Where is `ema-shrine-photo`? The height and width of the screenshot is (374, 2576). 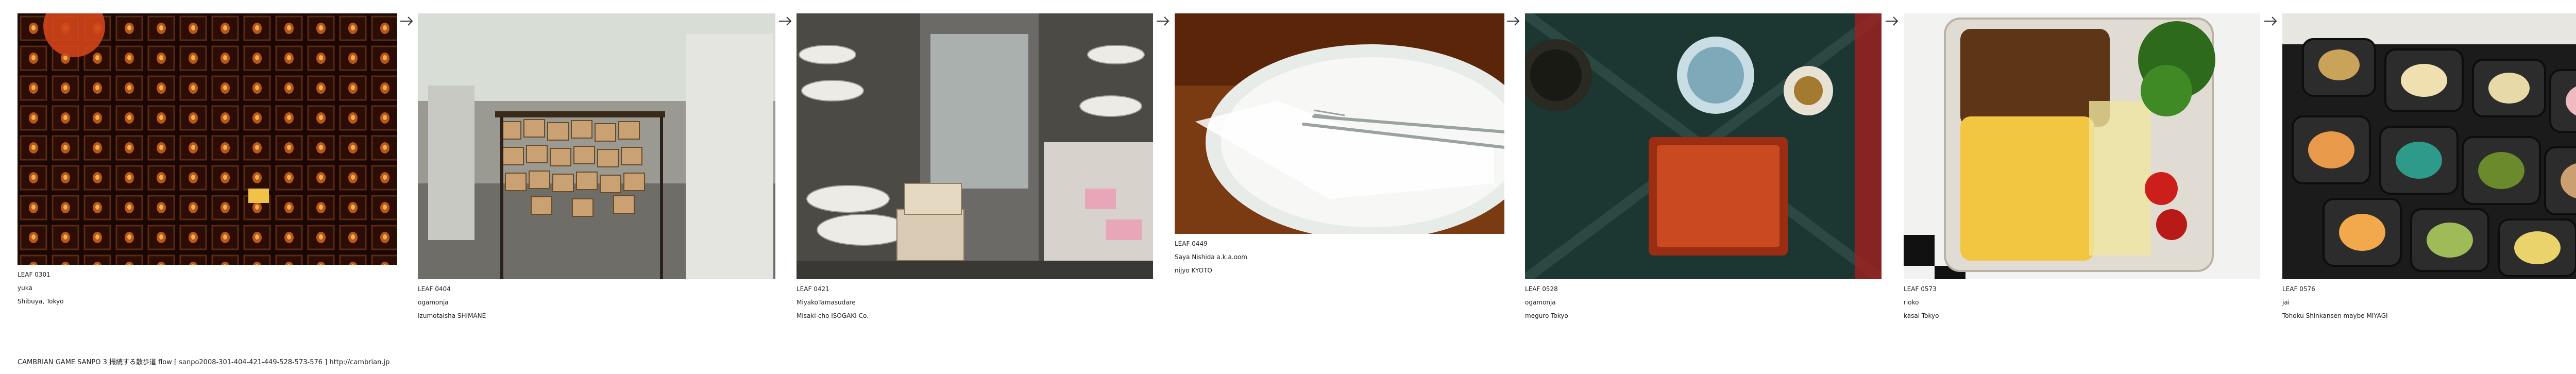 ema-shrine-photo is located at coordinates (596, 146).